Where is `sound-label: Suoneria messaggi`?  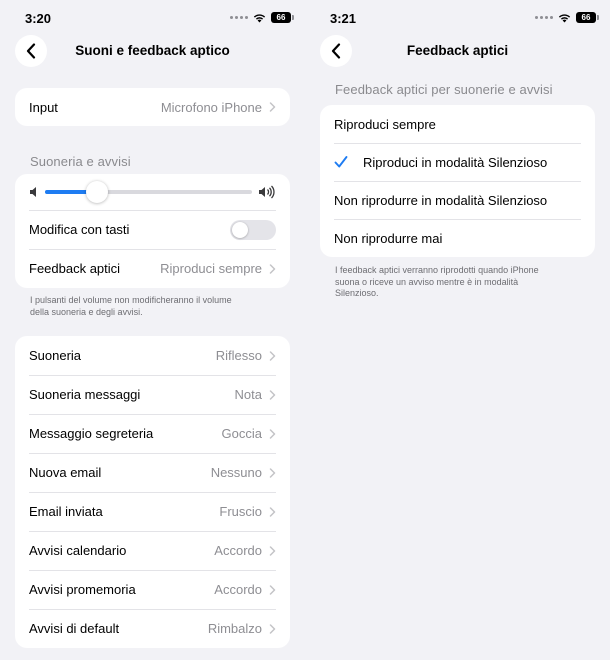 sound-label: Suoneria messaggi is located at coordinates (85, 394).